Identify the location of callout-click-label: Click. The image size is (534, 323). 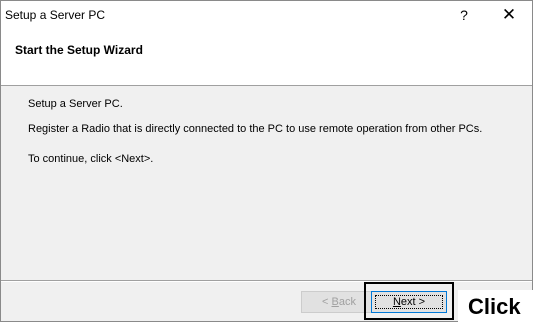
(496, 306).